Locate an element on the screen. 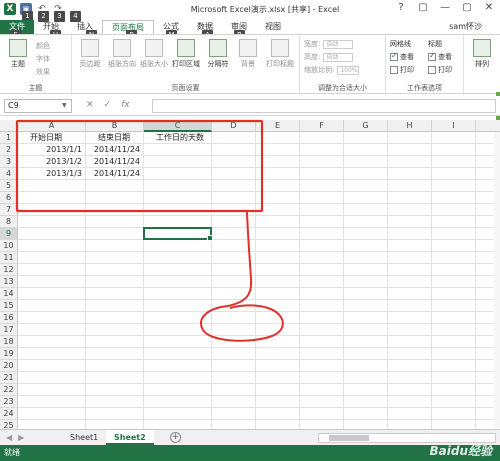 The image size is (500, 461). row-header-25: 25 is located at coordinates (9, 424).